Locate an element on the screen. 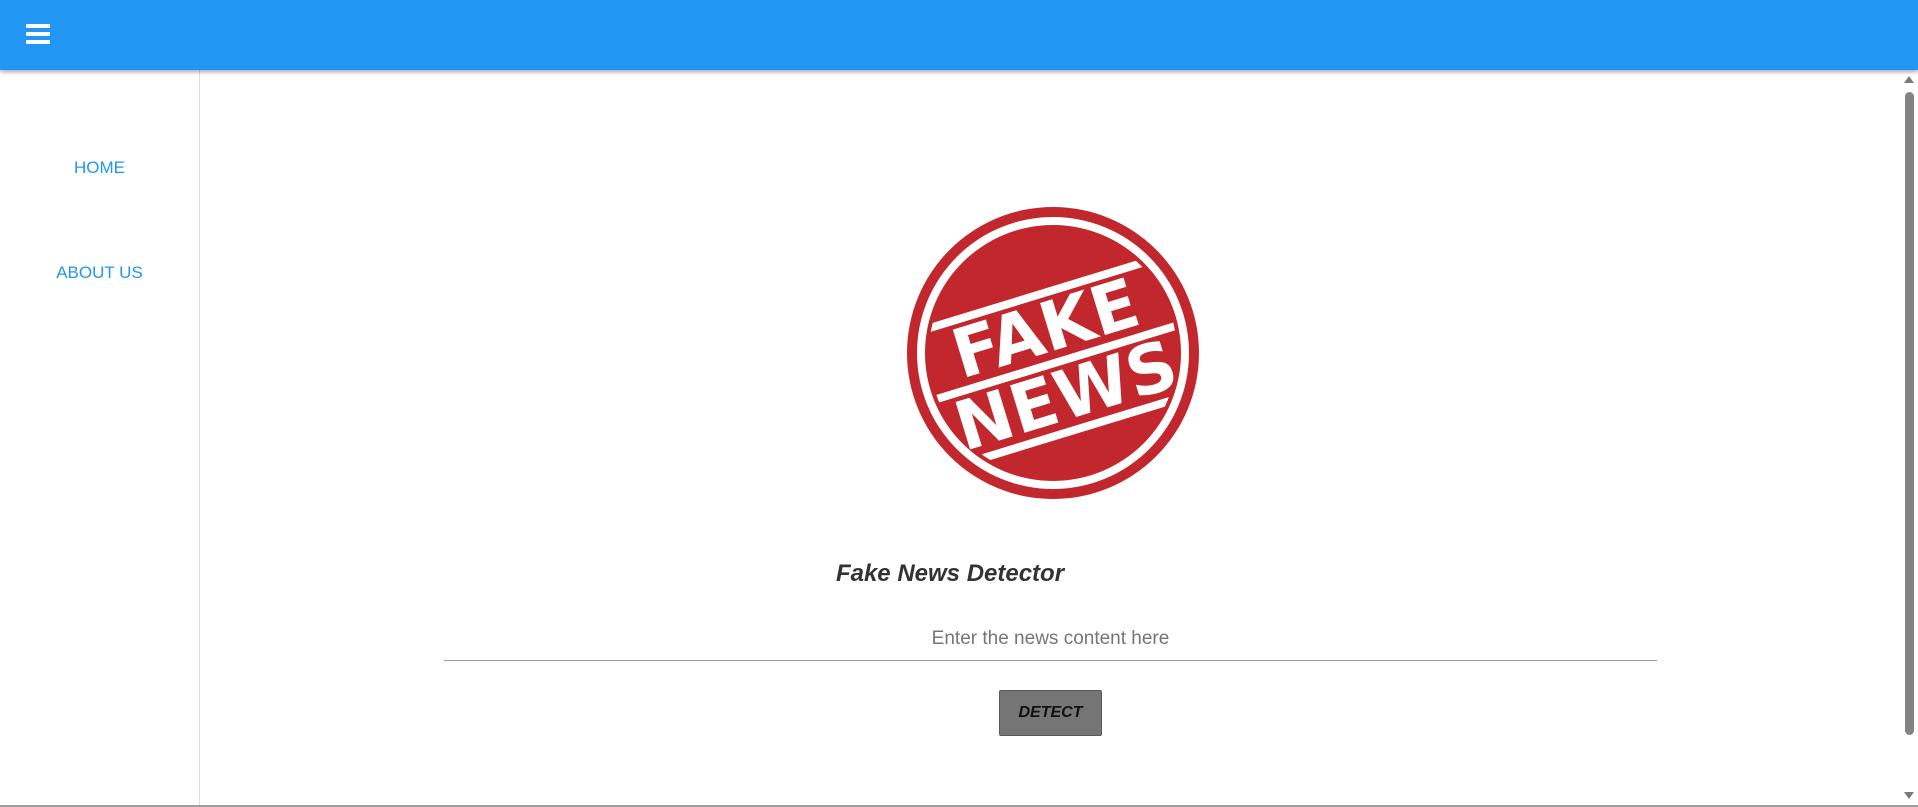 The height and width of the screenshot is (807, 1918). sidebar: HOME ABOUT US is located at coordinates (100, 438).